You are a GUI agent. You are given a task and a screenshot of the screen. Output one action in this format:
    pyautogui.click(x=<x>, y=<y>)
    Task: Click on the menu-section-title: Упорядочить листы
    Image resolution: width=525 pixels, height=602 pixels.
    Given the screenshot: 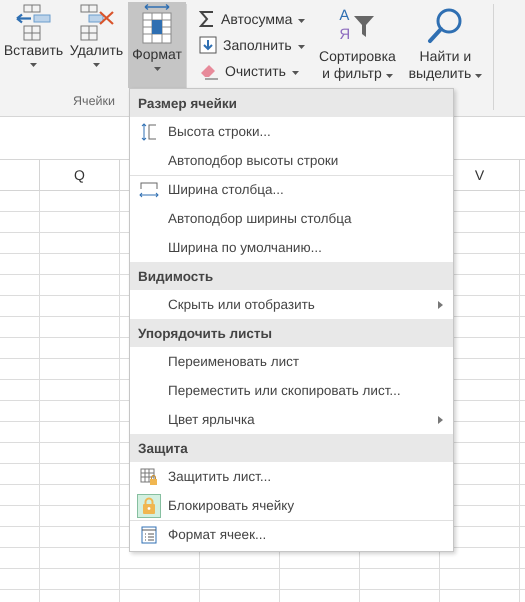 What is the action you would take?
    pyautogui.click(x=291, y=333)
    